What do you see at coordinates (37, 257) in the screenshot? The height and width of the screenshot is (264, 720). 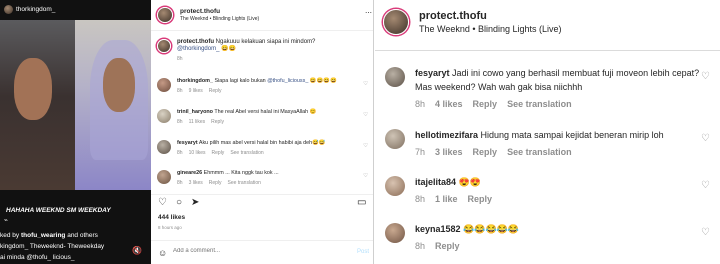 I see `media-caption-line2: ai minda @thofu_ licious_` at bounding box center [37, 257].